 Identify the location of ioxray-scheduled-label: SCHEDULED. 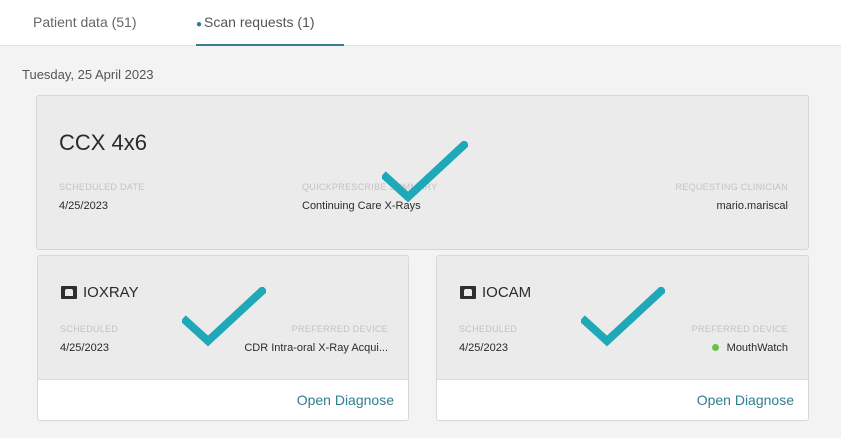
(89, 329).